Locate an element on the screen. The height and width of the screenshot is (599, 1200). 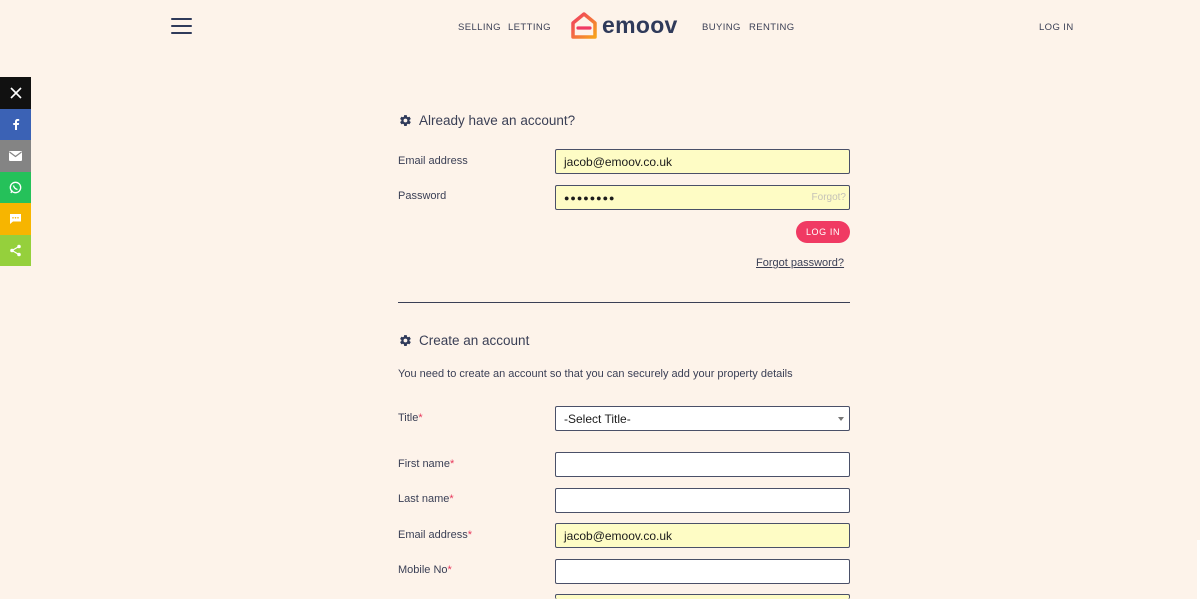
chevron-down-icon is located at coordinates (841, 419).